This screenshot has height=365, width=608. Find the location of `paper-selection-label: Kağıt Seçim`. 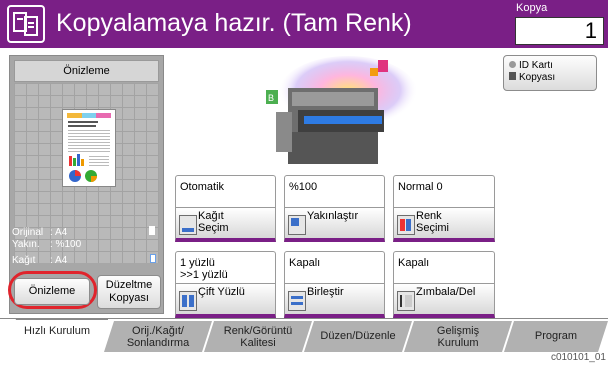

paper-selection-label: Kağıt Seçim is located at coordinates (213, 222).